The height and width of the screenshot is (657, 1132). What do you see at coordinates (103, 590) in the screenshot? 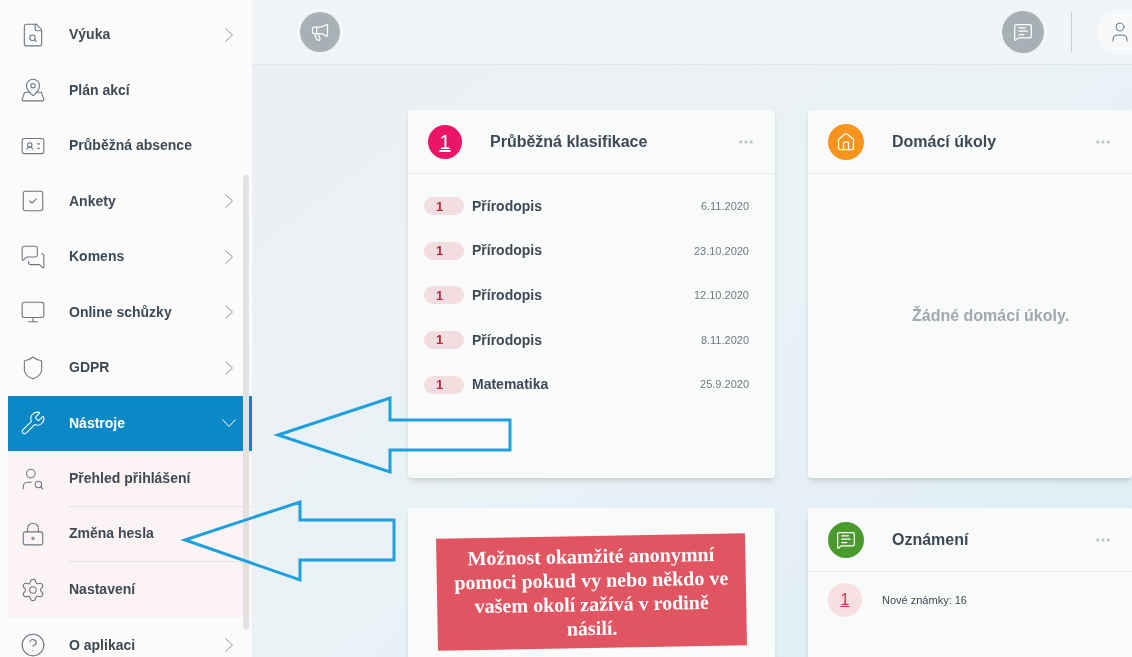
I see `submenu-label: Nastavení` at bounding box center [103, 590].